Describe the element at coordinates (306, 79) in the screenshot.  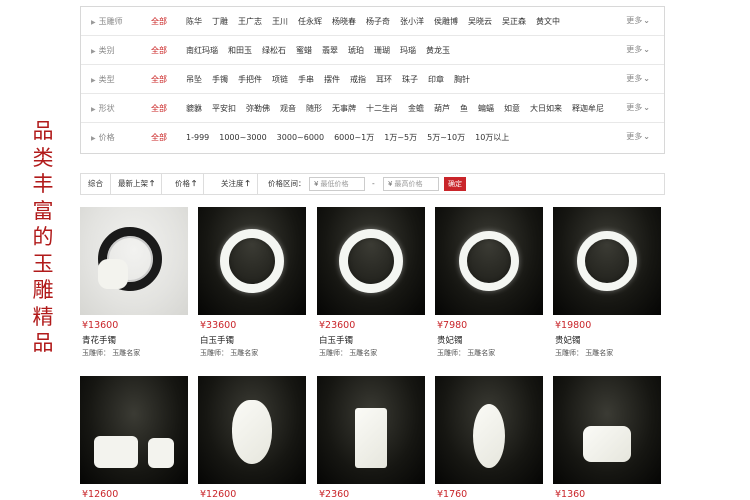
I see `filter-option: 手串` at that location.